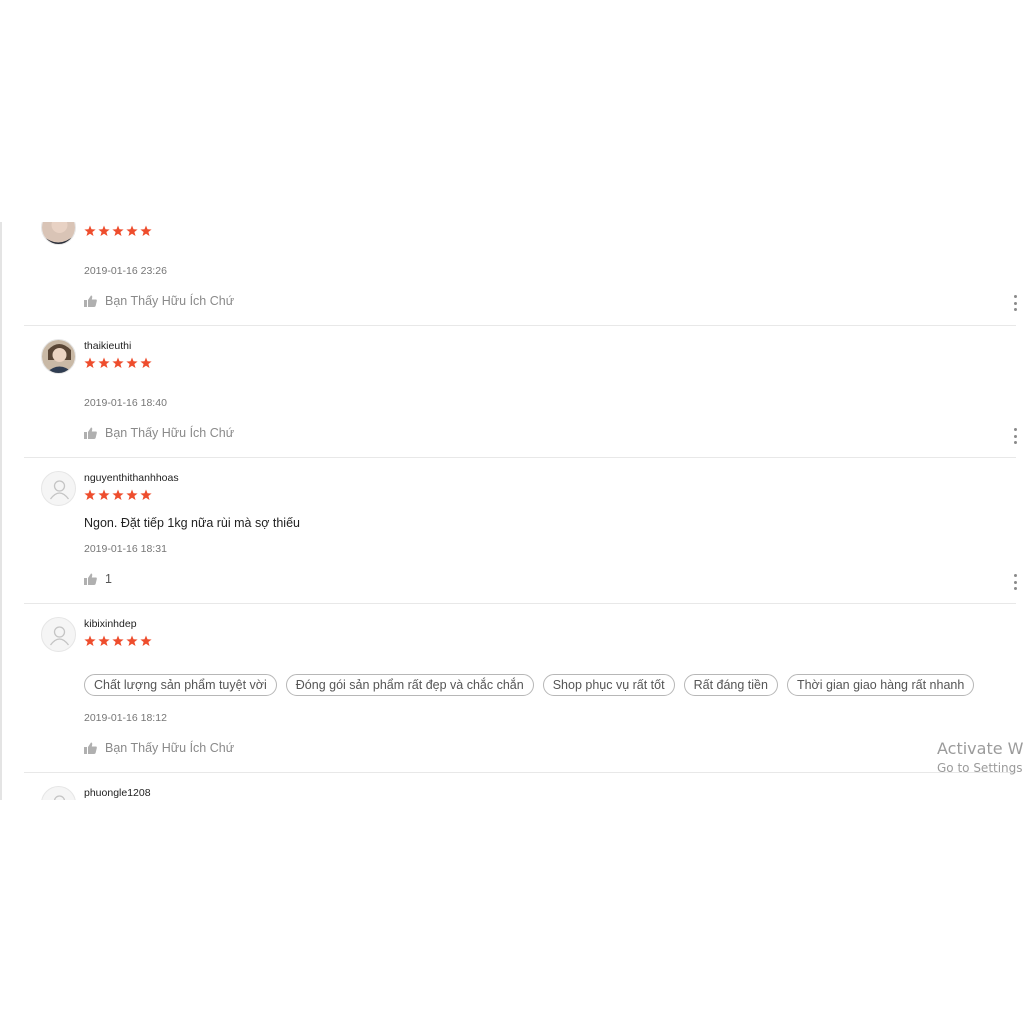  What do you see at coordinates (520, 786) in the screenshot?
I see `review-item: phuongle1208` at bounding box center [520, 786].